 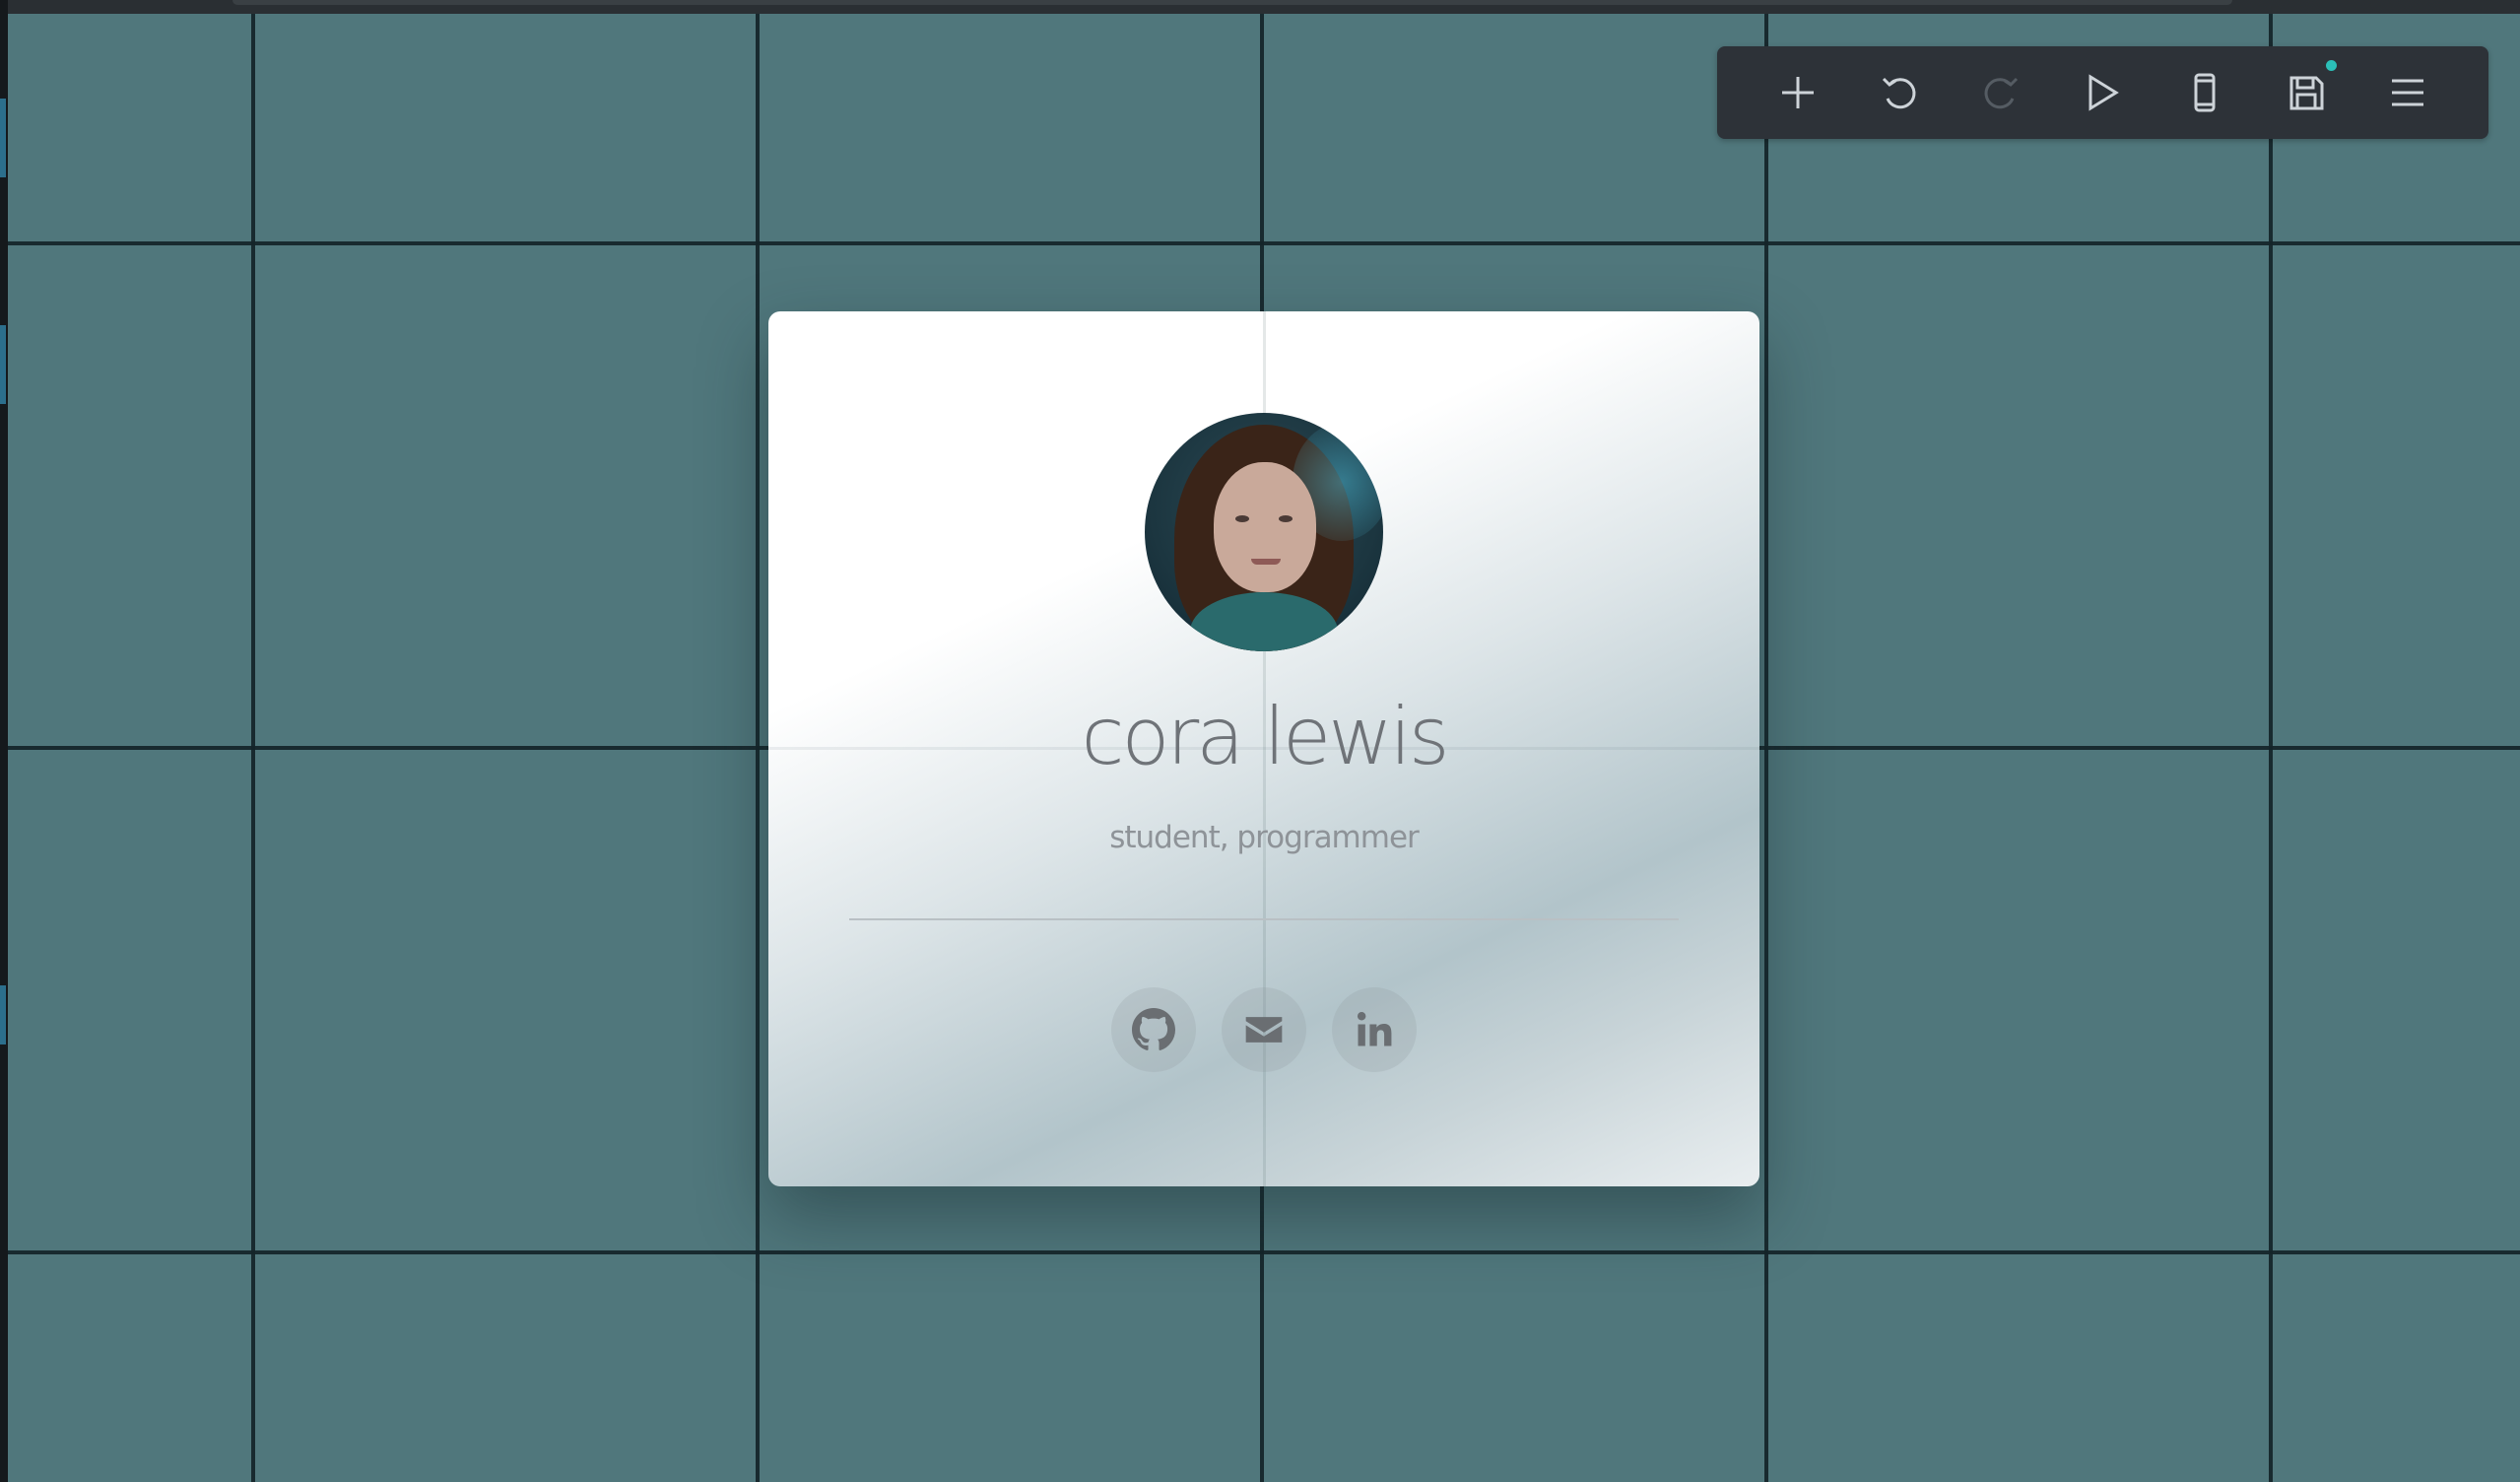 What do you see at coordinates (2332, 65) in the screenshot?
I see `unsaved-changes-dot` at bounding box center [2332, 65].